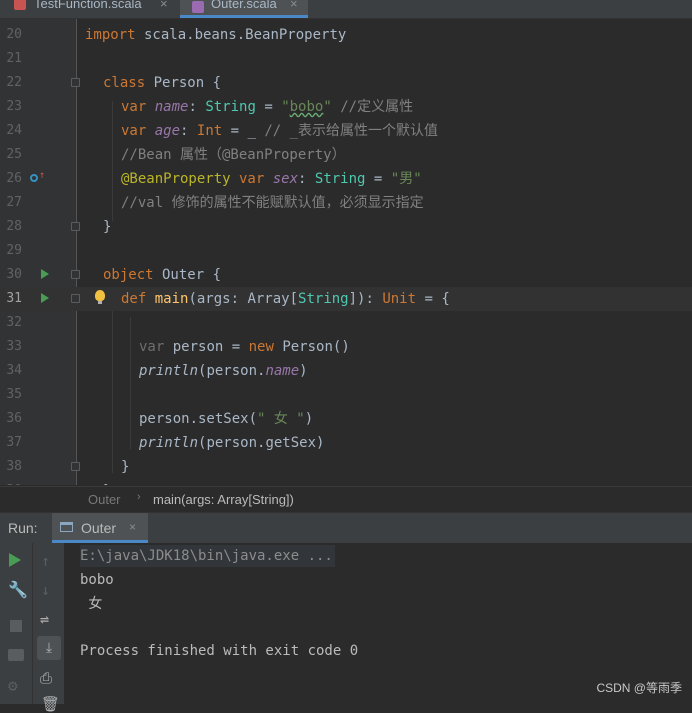  Describe the element at coordinates (232, 371) in the screenshot. I see `identifier: (person.` at that location.